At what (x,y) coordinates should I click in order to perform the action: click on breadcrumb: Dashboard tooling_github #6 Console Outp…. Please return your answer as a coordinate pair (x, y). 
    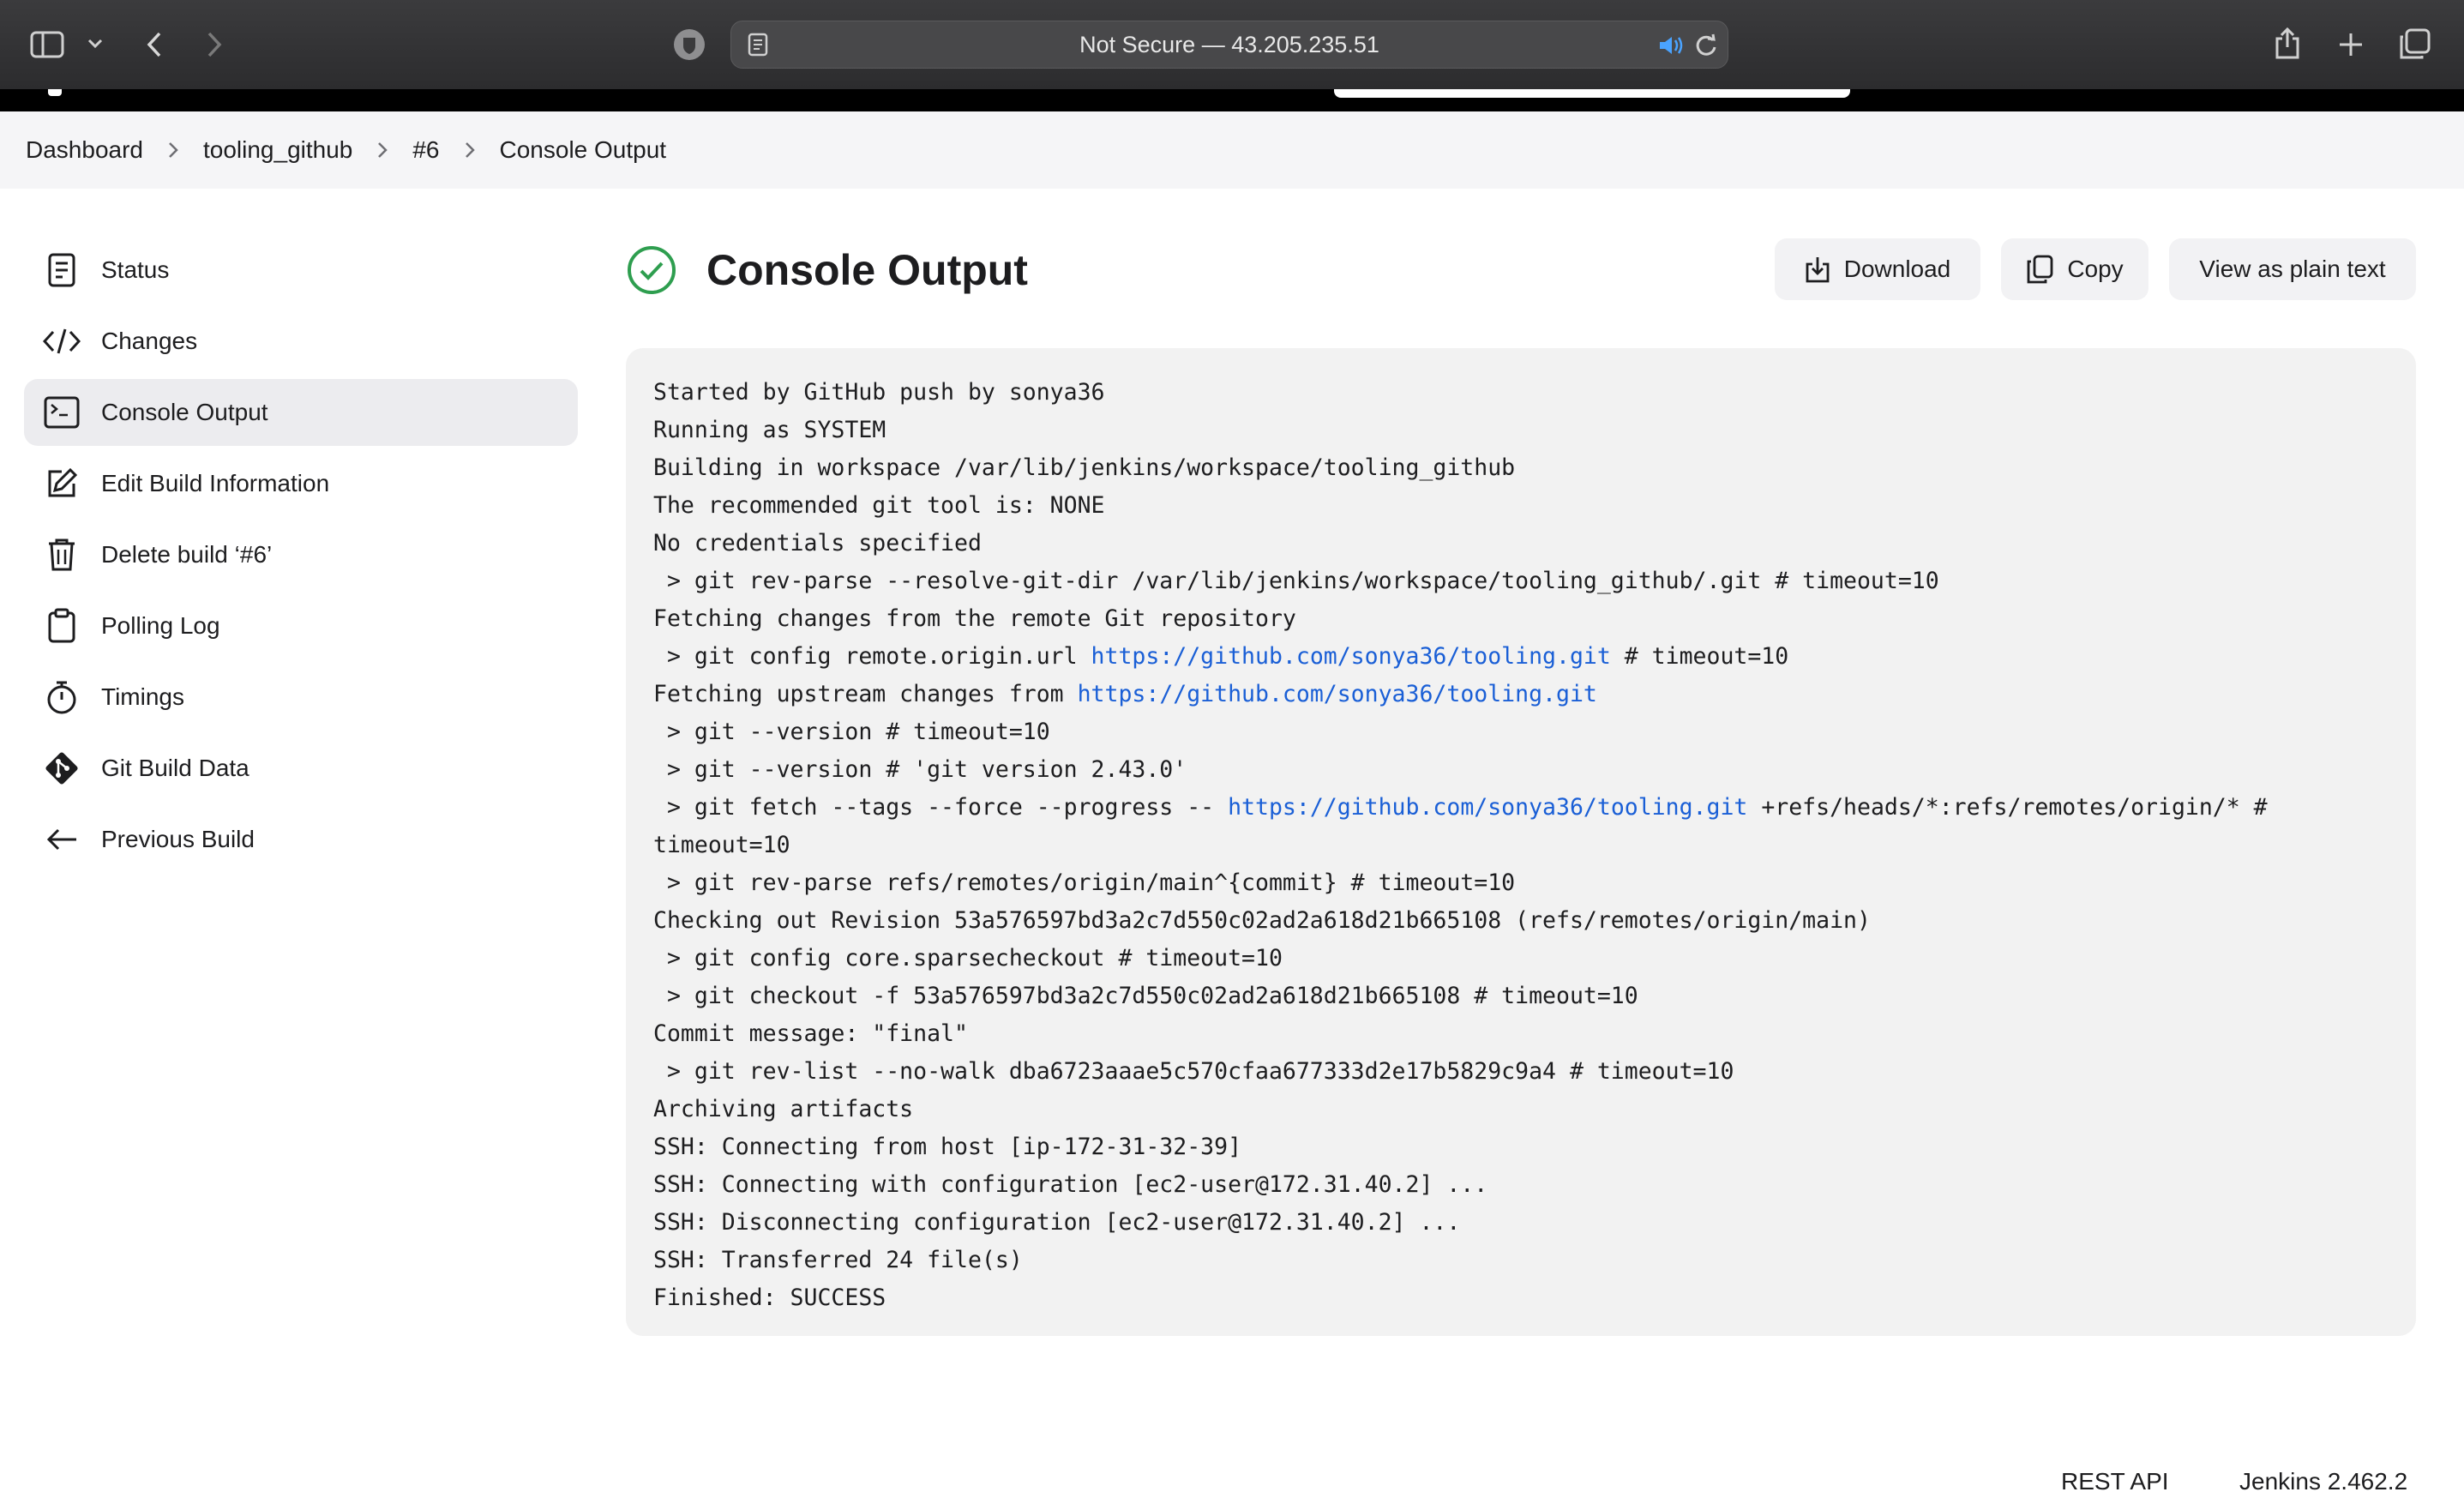
    Looking at the image, I should click on (1232, 150).